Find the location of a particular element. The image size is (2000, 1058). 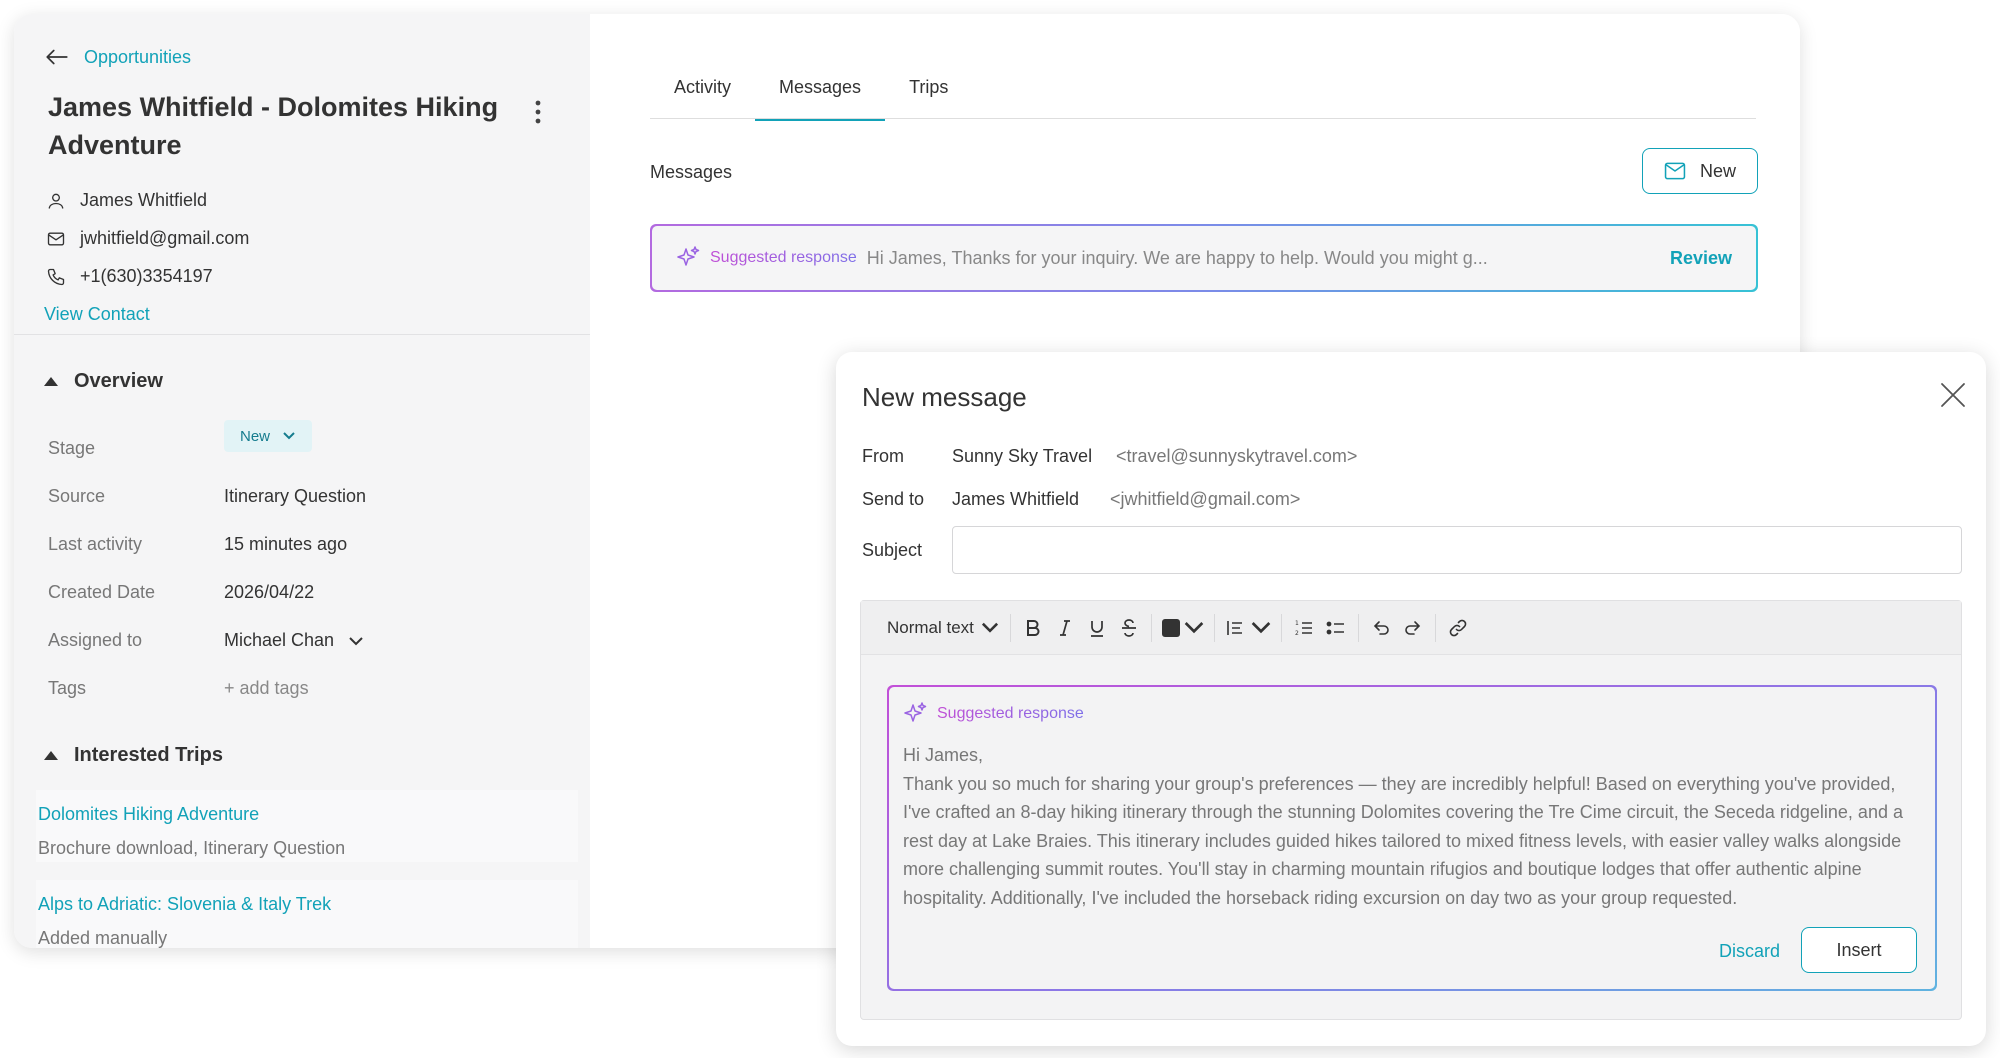

tab-bar: Activity Messages Trips is located at coordinates (811, 87).